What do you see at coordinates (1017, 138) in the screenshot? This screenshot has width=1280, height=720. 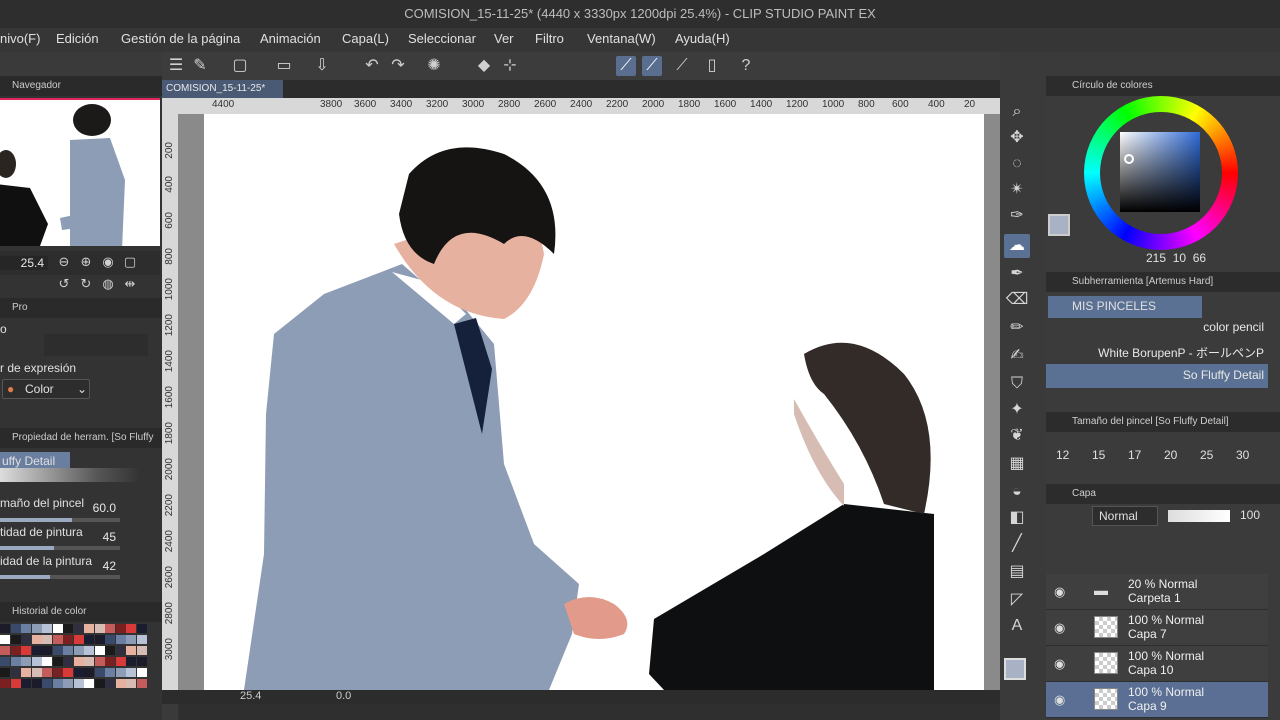 I see `move-tool-icon: ✥` at bounding box center [1017, 138].